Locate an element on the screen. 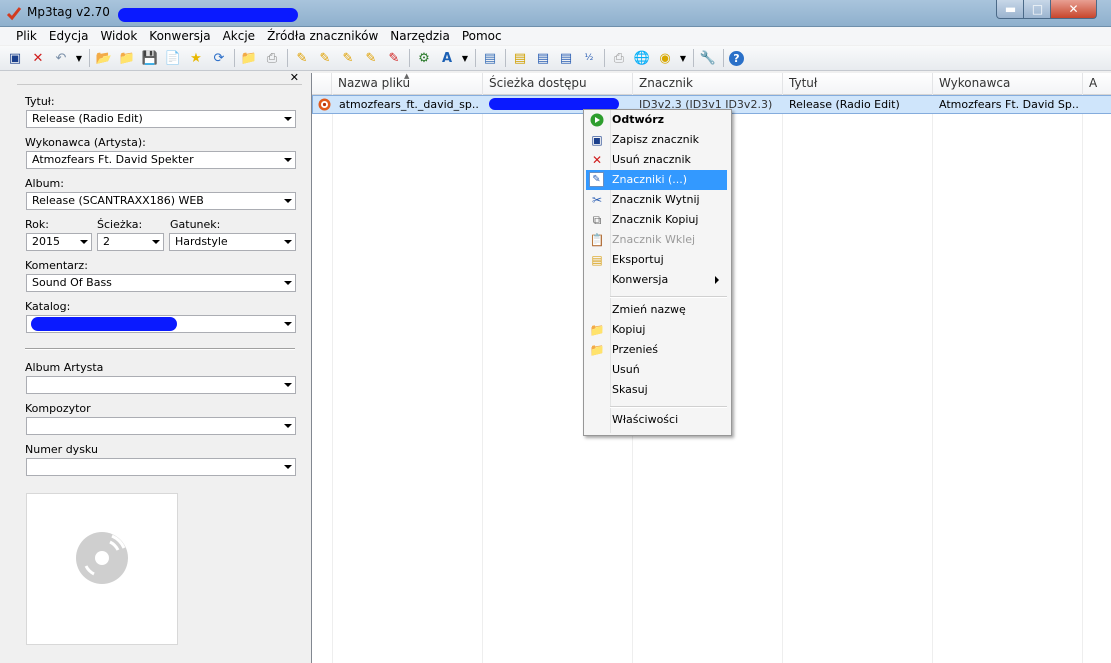 This screenshot has width=1111, height=663. redacted-catalog-value is located at coordinates (104, 324).